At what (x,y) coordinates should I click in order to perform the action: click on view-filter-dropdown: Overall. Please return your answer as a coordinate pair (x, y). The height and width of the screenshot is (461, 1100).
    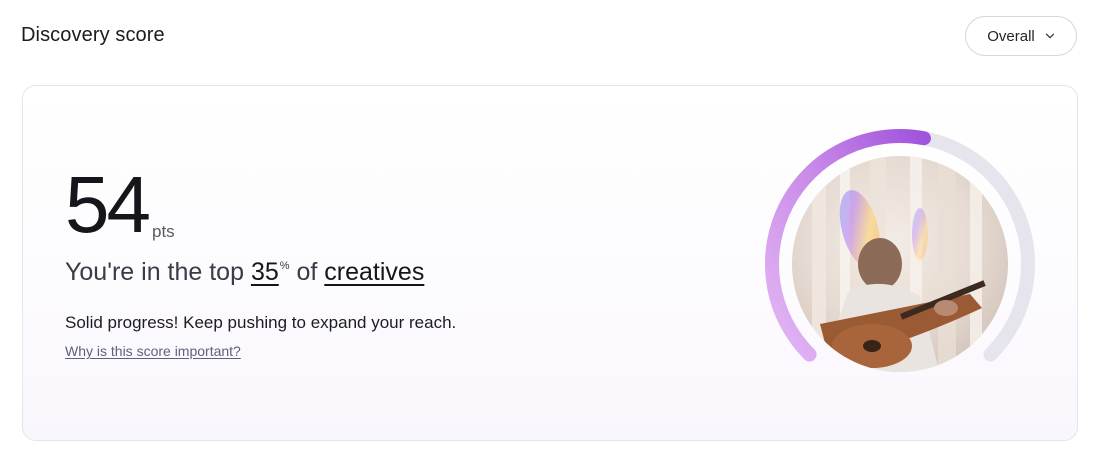
    Looking at the image, I should click on (1021, 36).